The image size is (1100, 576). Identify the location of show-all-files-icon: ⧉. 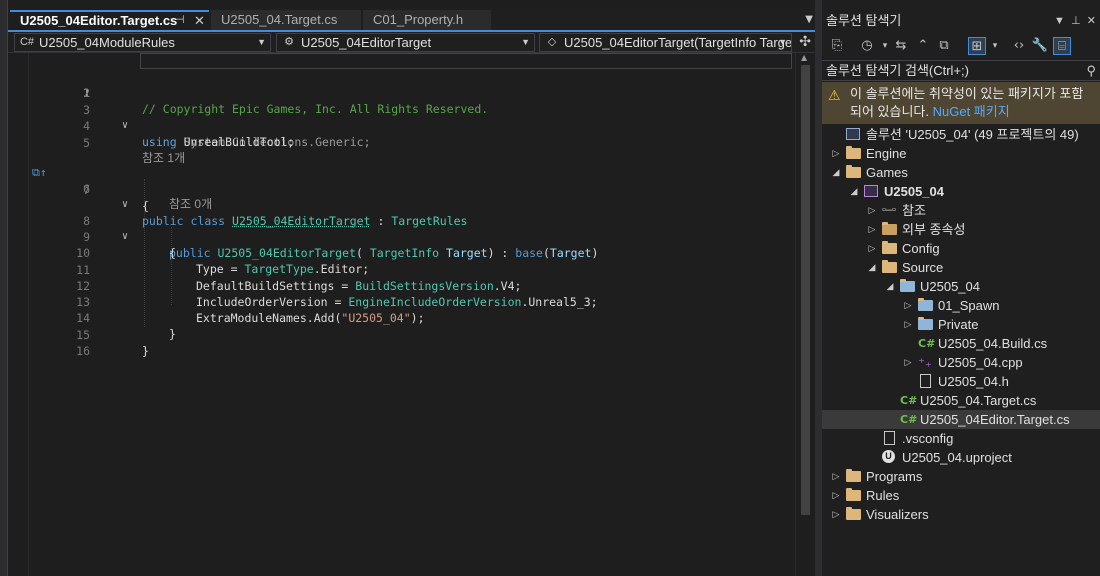
(944, 46).